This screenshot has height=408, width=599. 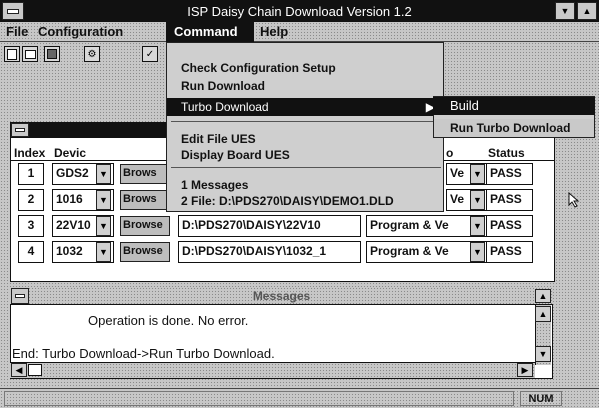 I want to click on menu-command: Command, so click(x=210, y=32).